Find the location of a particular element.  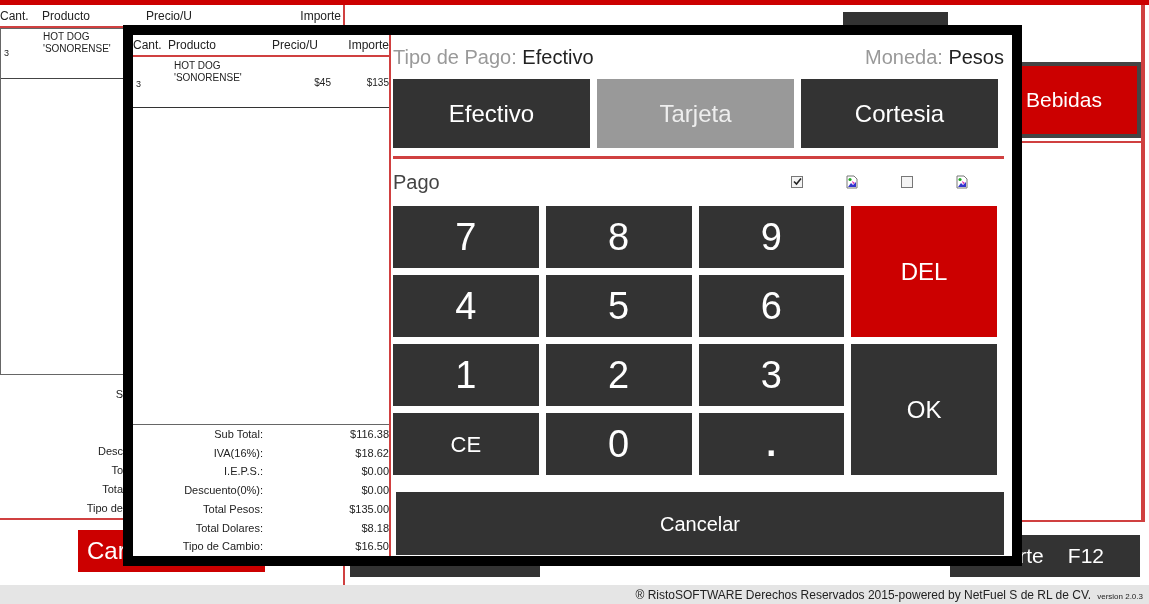

total-label: Tipo de Cambio: is located at coordinates (222, 547).